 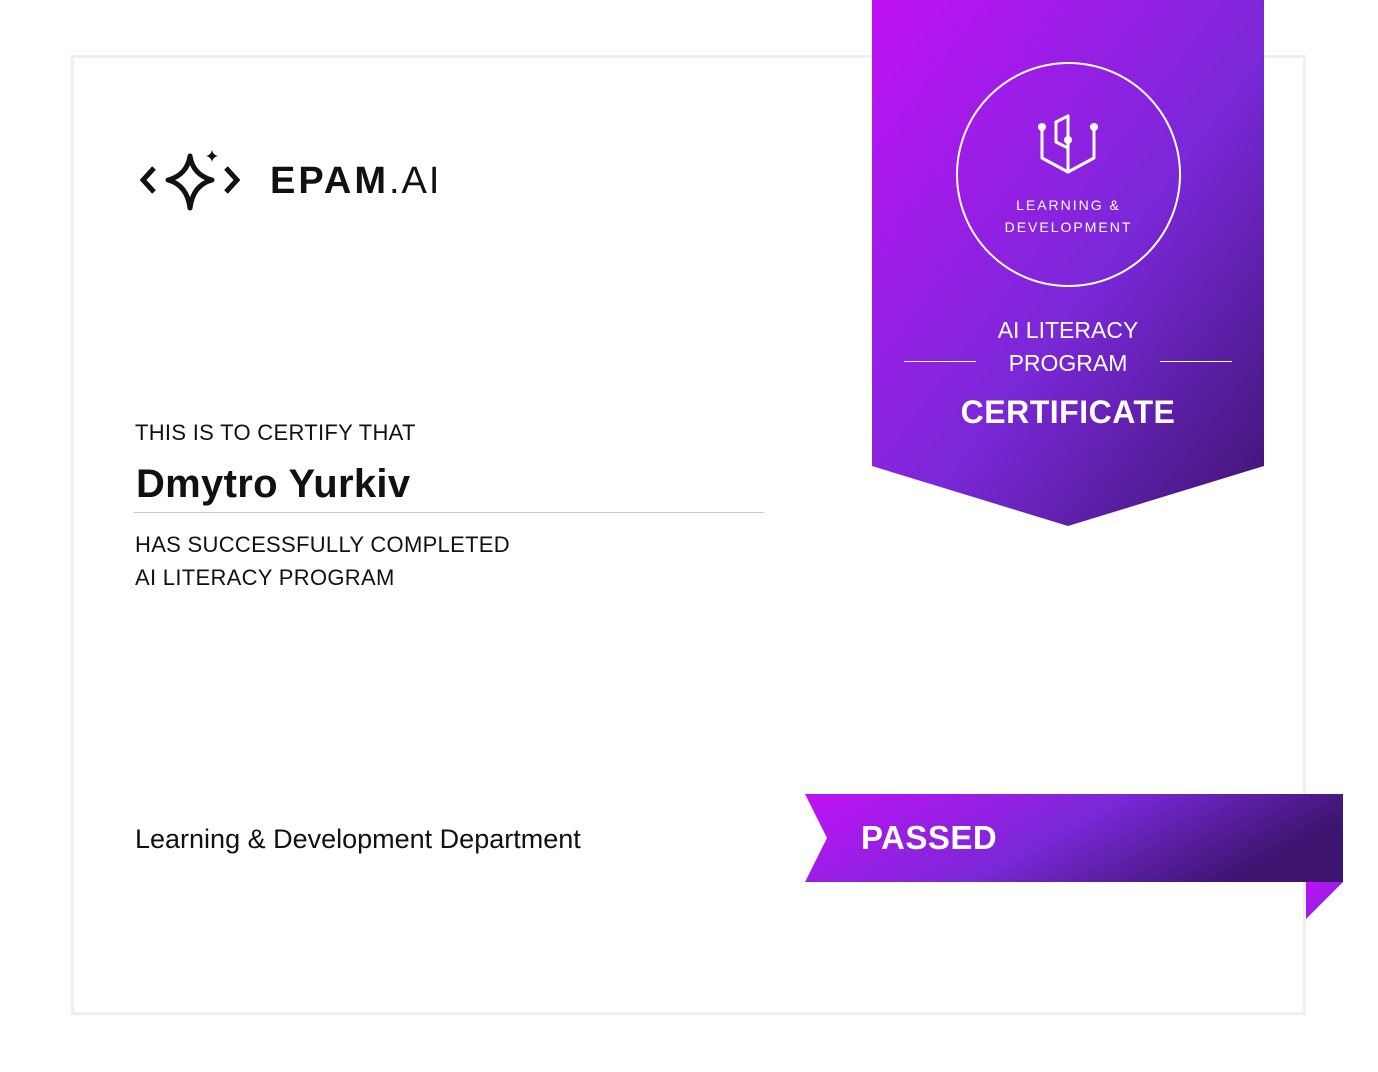 What do you see at coordinates (1068, 330) in the screenshot?
I see `banner-program-line1: AI LITERACY` at bounding box center [1068, 330].